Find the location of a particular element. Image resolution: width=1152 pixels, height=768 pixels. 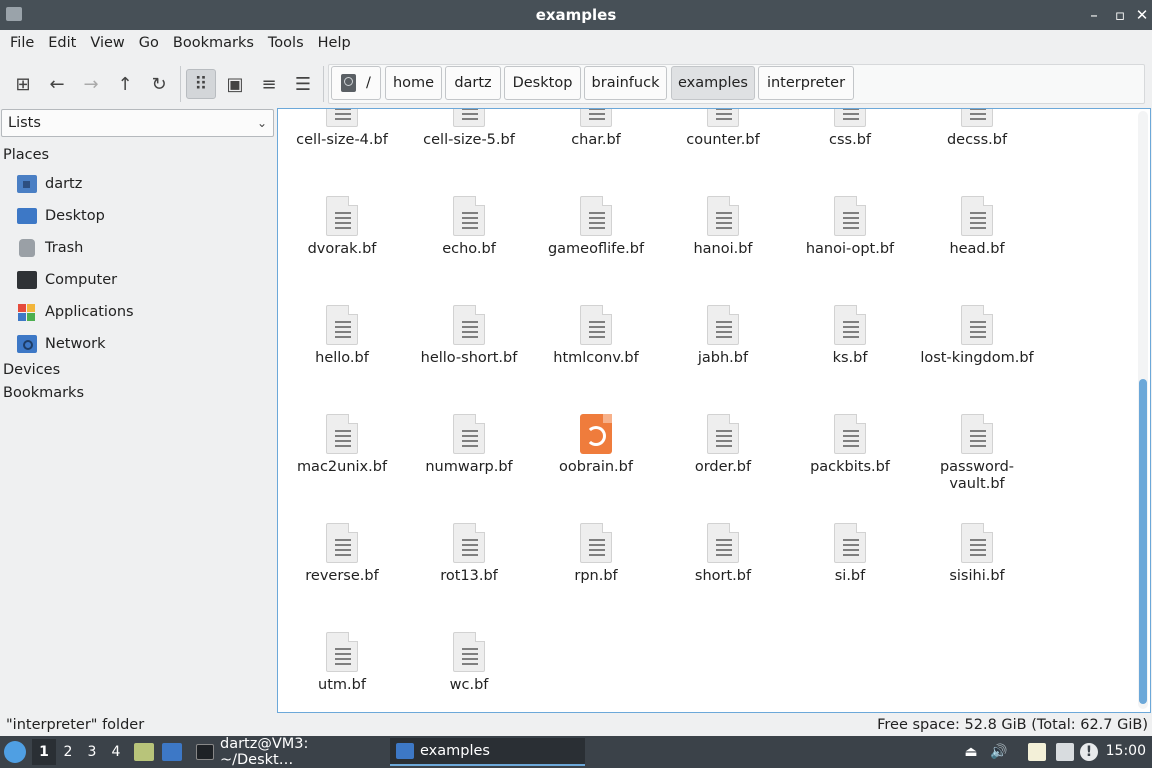

file-name: cell-size-4.bf is located at coordinates (342, 140).